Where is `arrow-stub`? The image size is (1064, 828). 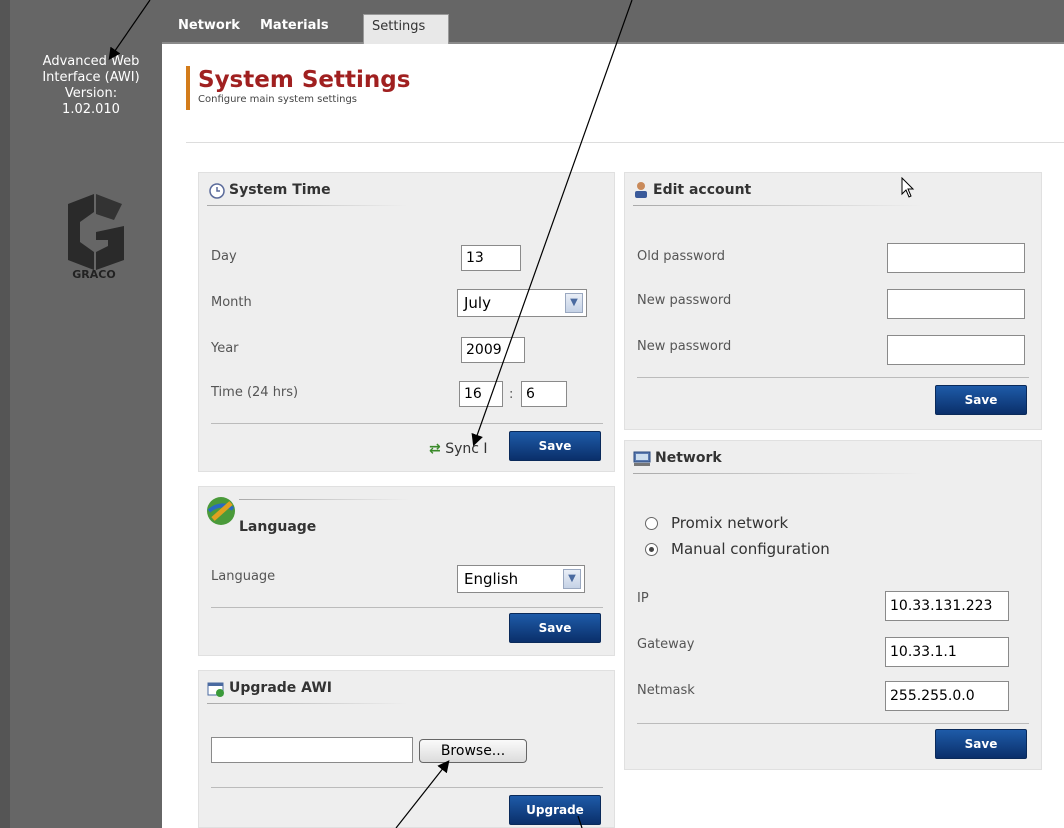 arrow-stub is located at coordinates (580, 821).